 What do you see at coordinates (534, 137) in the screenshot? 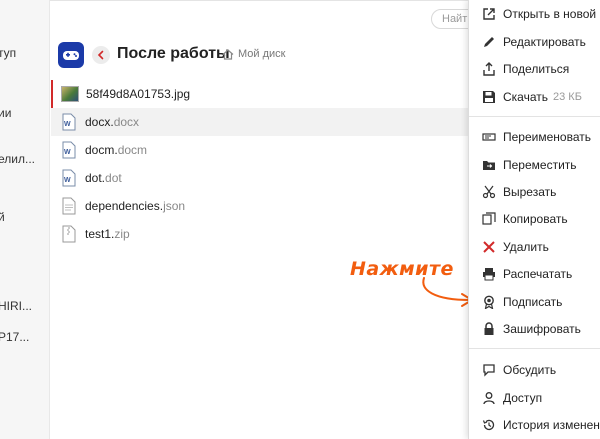
I see `menu-item-rename: Переименовать` at bounding box center [534, 137].